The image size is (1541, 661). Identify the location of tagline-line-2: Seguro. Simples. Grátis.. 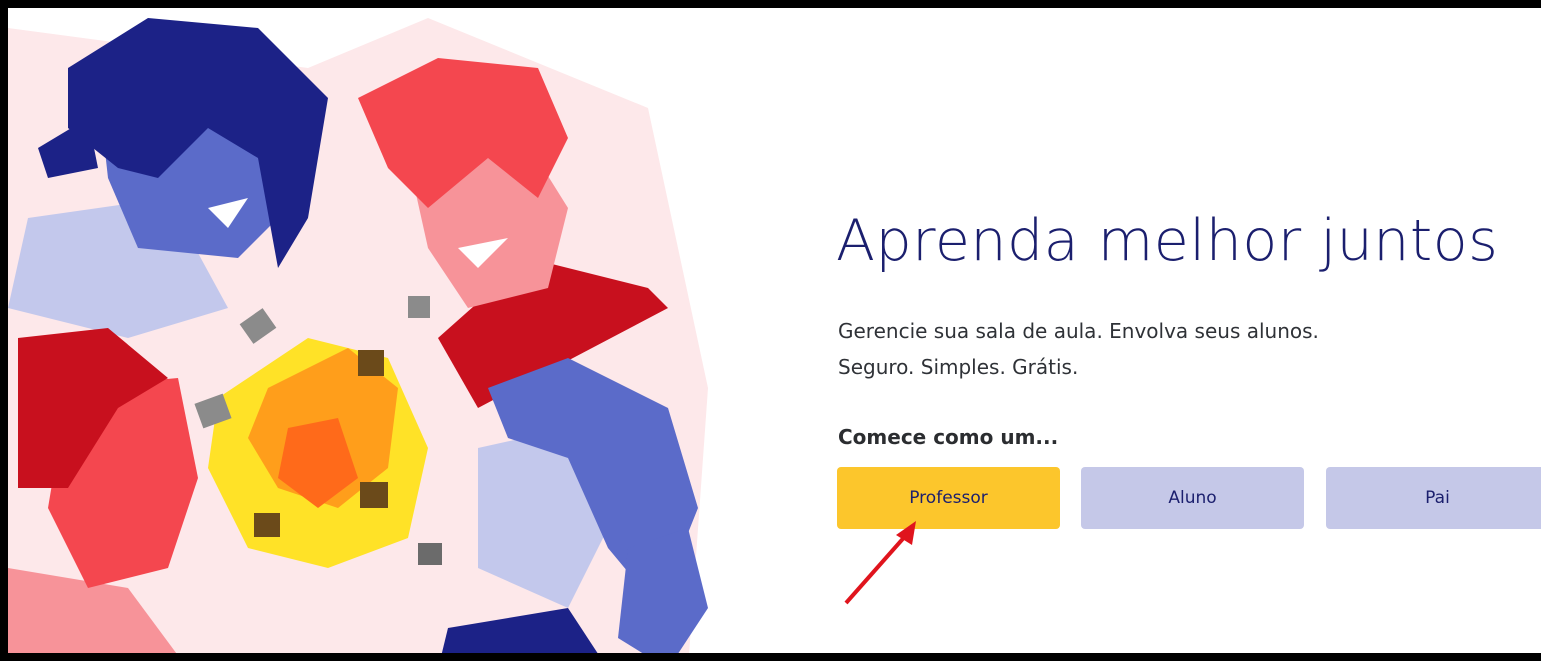
(958, 367).